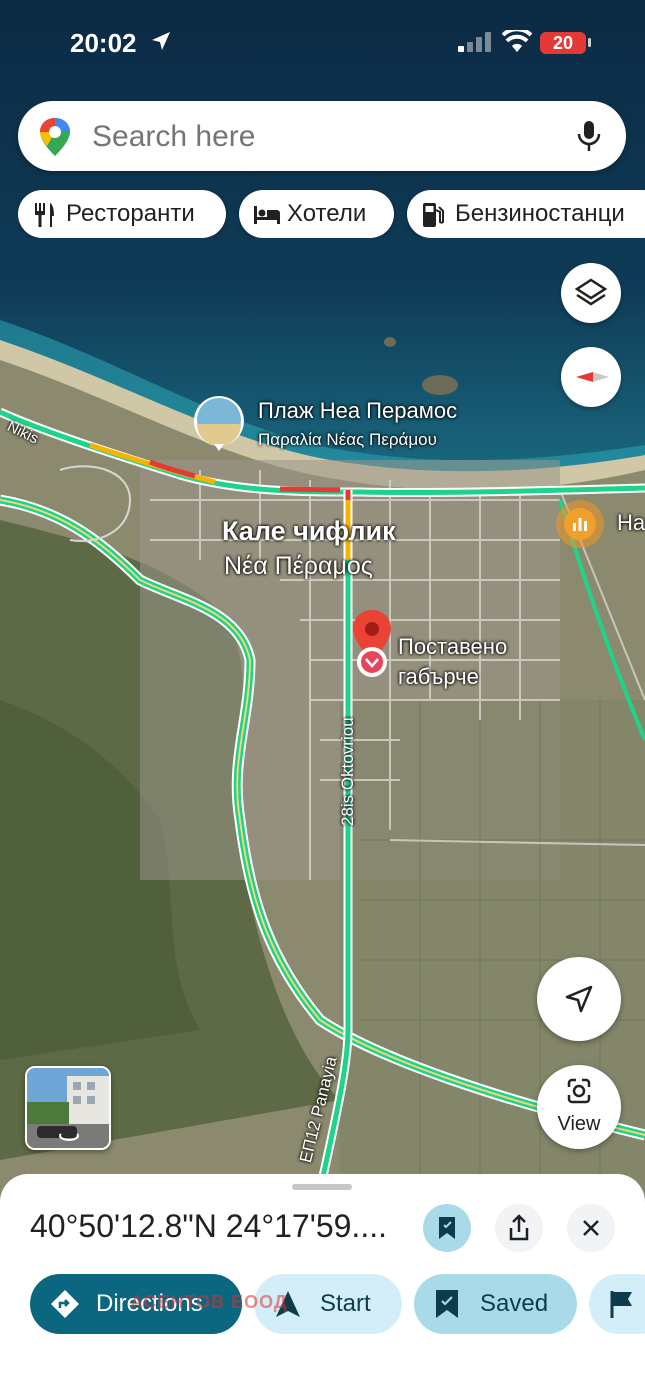 This screenshot has height=1398, width=645. I want to click on navigation-arrow-outline-icon, so click(579, 999).